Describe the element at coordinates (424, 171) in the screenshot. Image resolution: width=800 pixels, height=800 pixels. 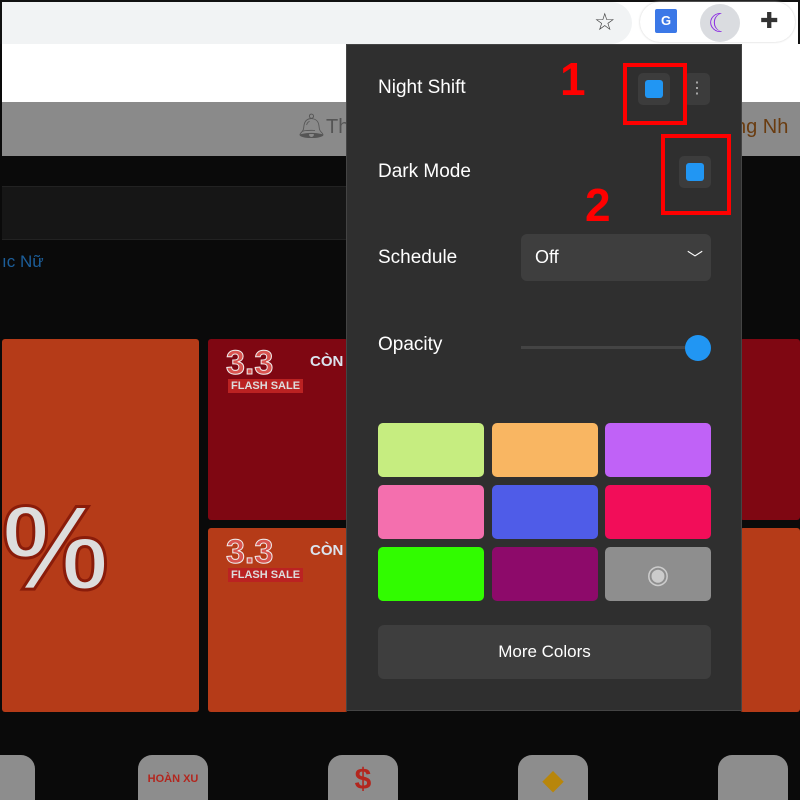
I see `dark-mode-label: Dark Mode` at that location.